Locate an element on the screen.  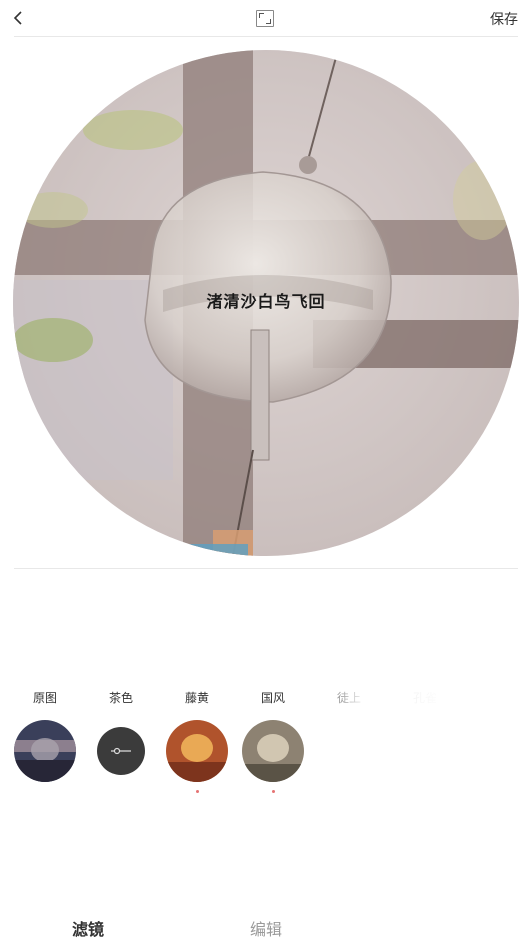
tab-edit: 编辑 is located at coordinates (266, 928).